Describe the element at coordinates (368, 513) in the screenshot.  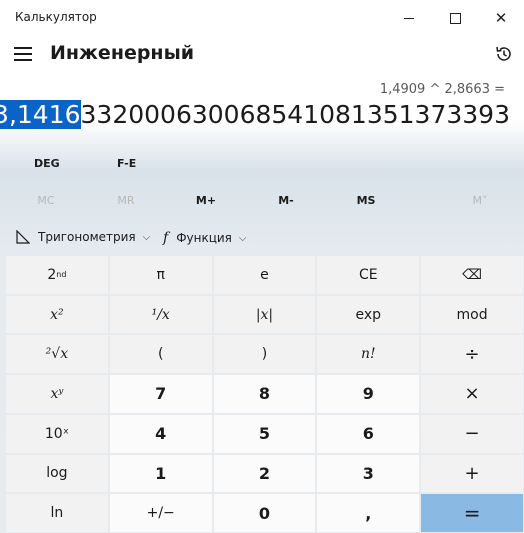
I see `decimal-button: ,` at that location.